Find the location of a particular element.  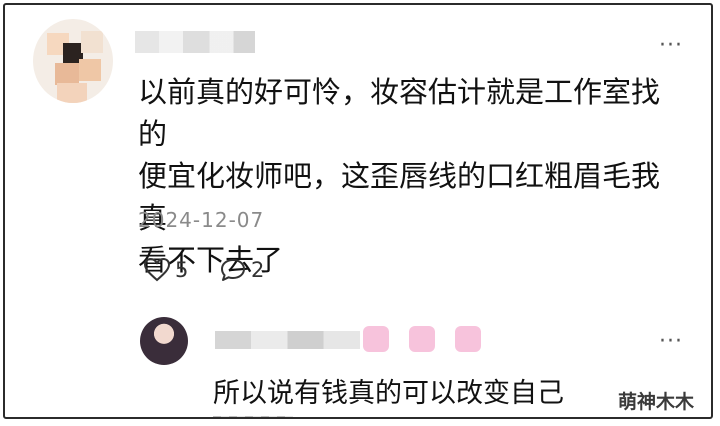

commenter-avatar is located at coordinates (73, 61).